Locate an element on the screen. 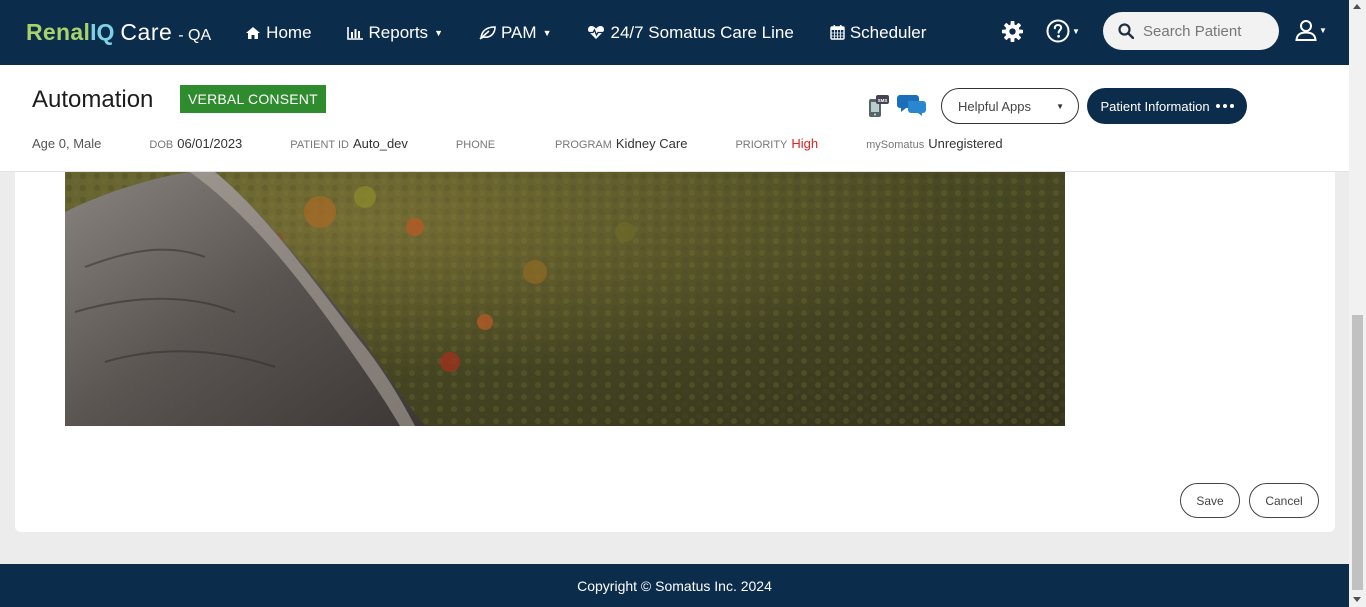 This screenshot has height=607, width=1366. nav-pam-label: PAM is located at coordinates (518, 32).